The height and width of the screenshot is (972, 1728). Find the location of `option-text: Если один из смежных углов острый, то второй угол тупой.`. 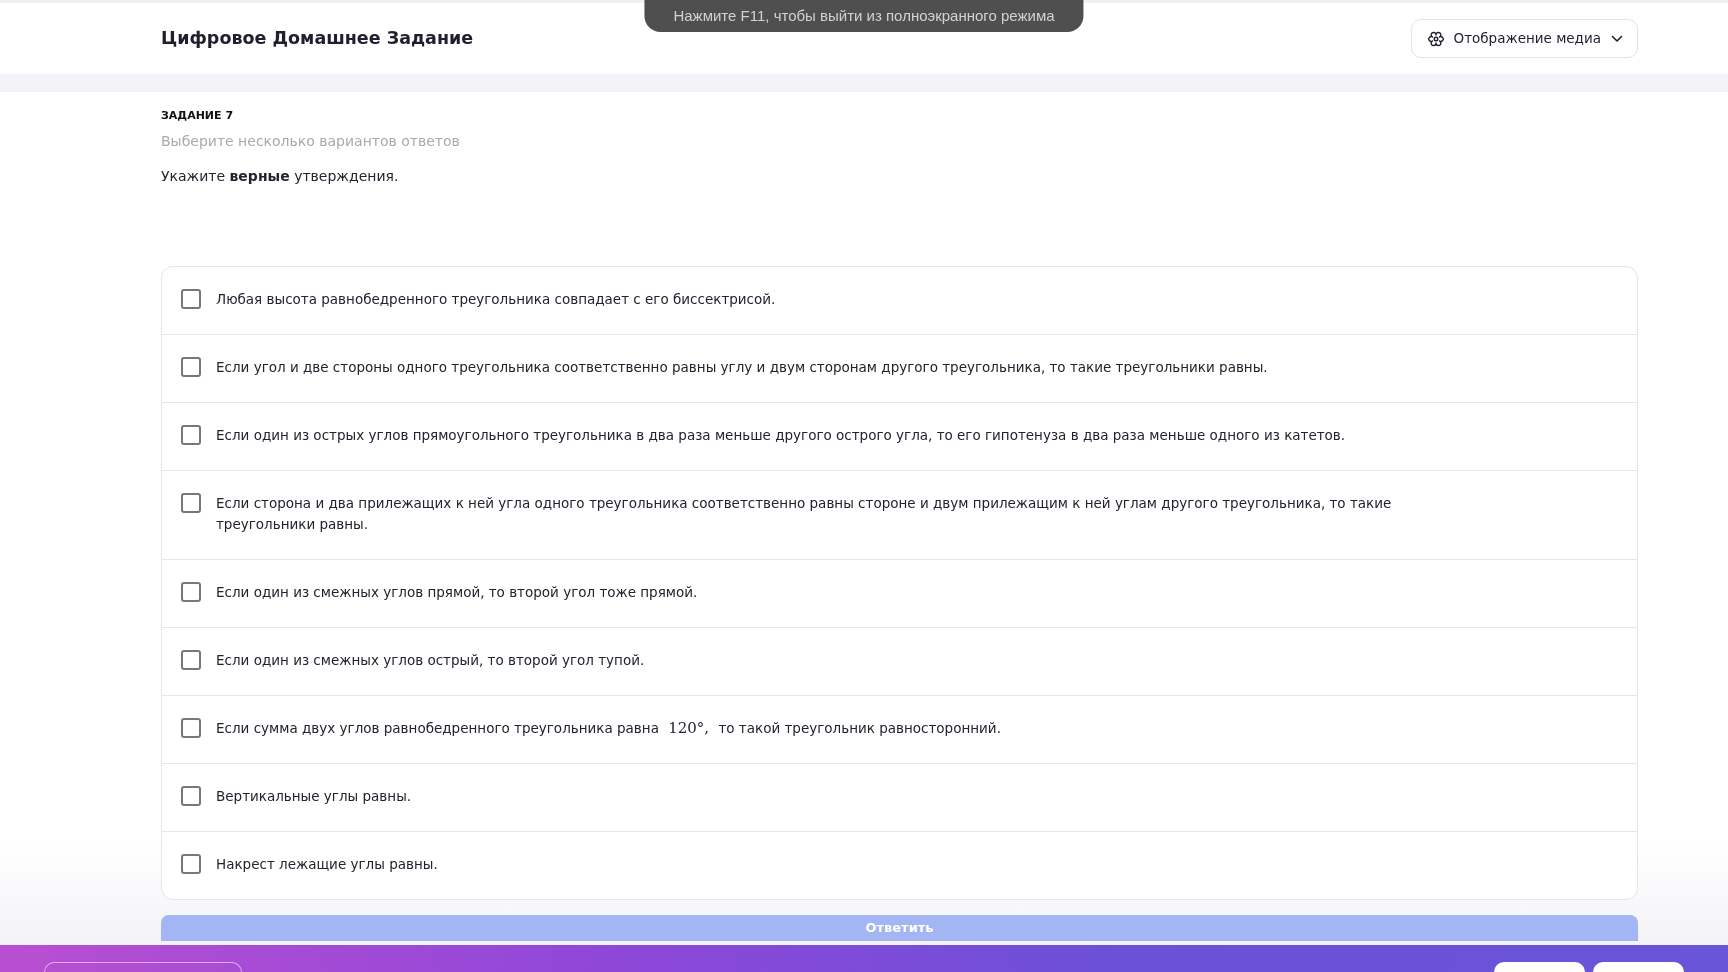

option-text: Если один из смежных углов острый, то второй угол тупой. is located at coordinates (430, 660).